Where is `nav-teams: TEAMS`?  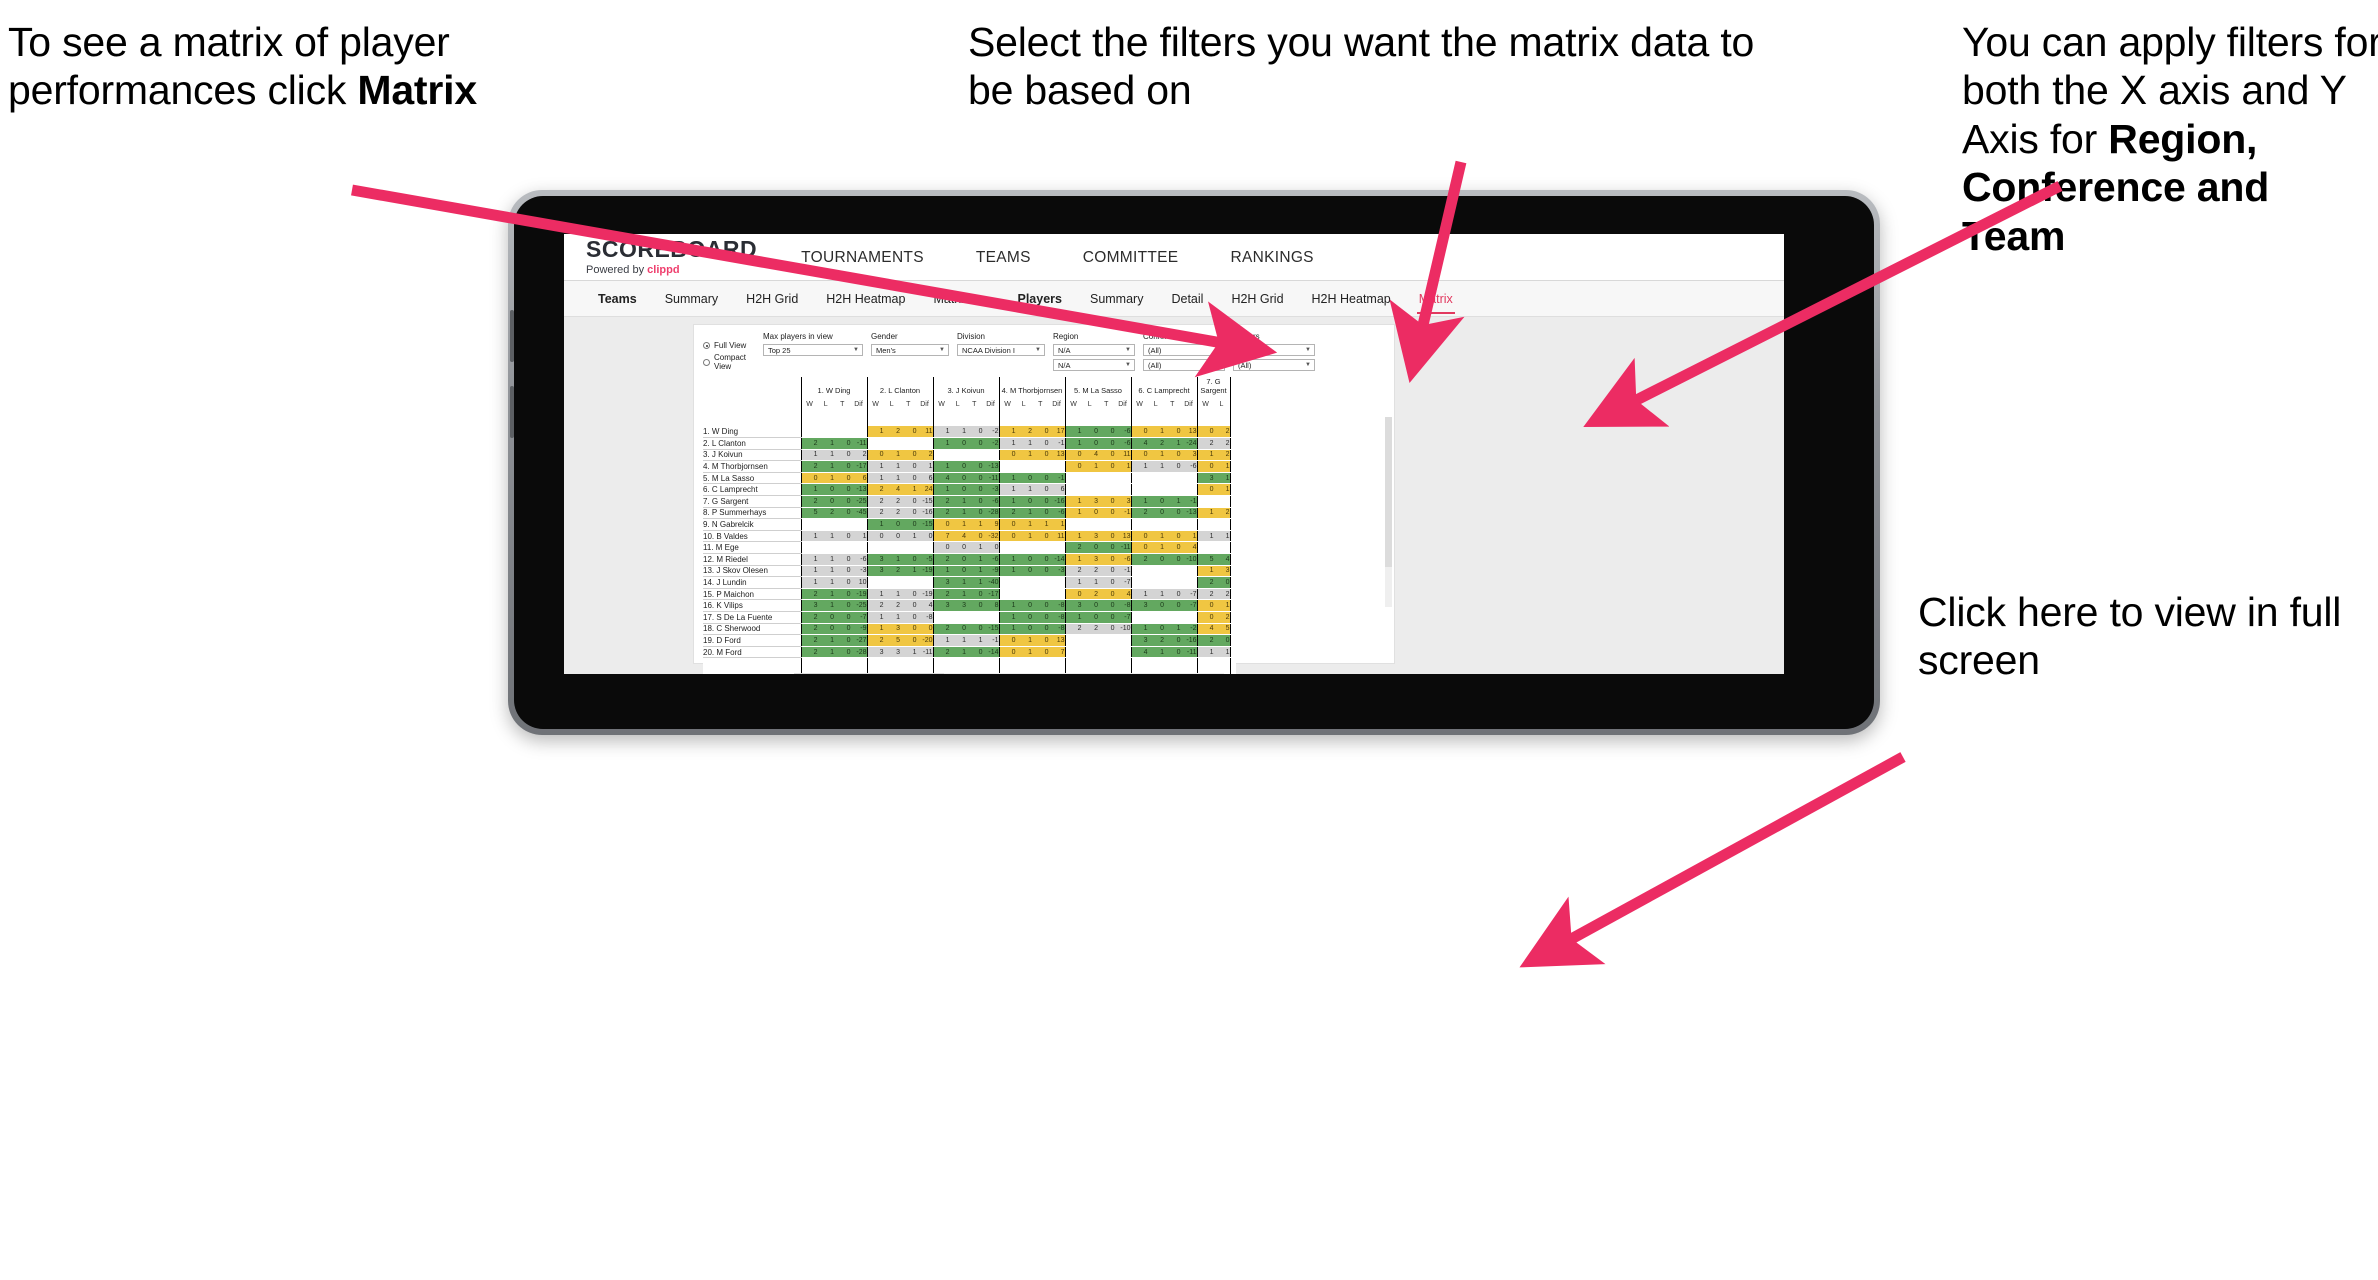 nav-teams: TEAMS is located at coordinates (1003, 257).